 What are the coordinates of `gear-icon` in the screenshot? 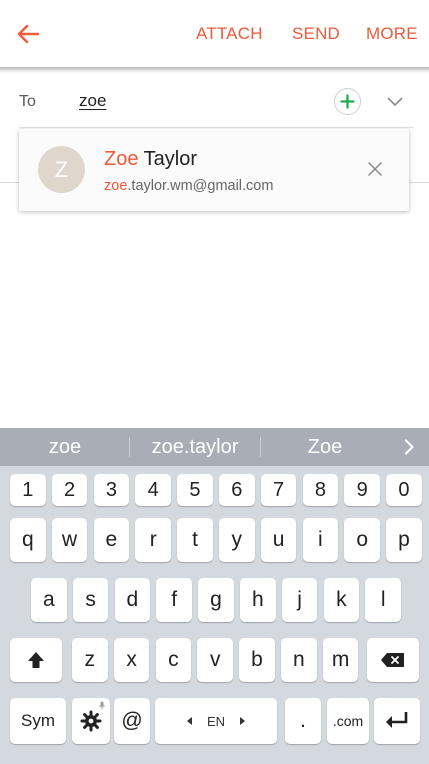 It's located at (91, 721).